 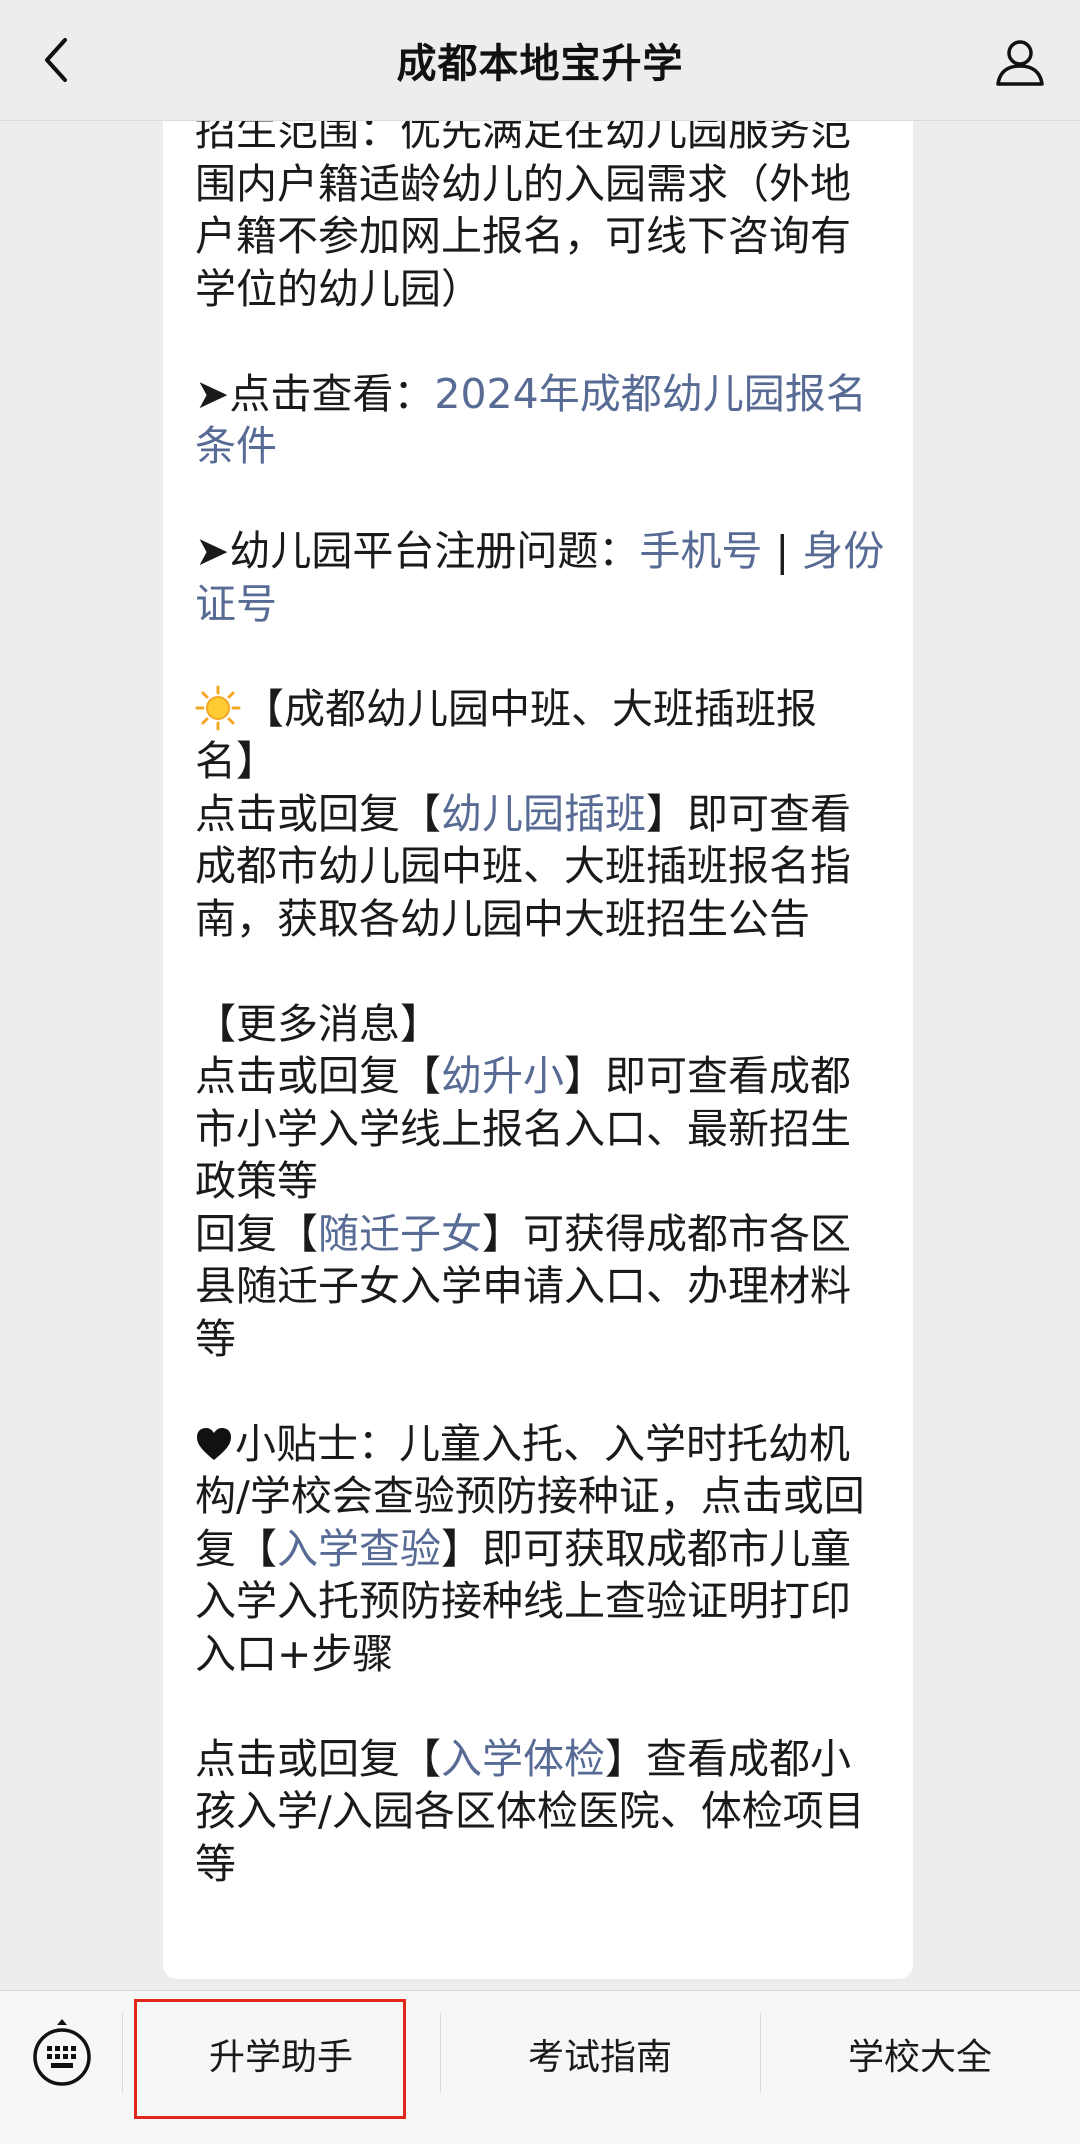 I want to click on kindergarten-transfer-link: 幼儿园插班, so click(x=543, y=814).